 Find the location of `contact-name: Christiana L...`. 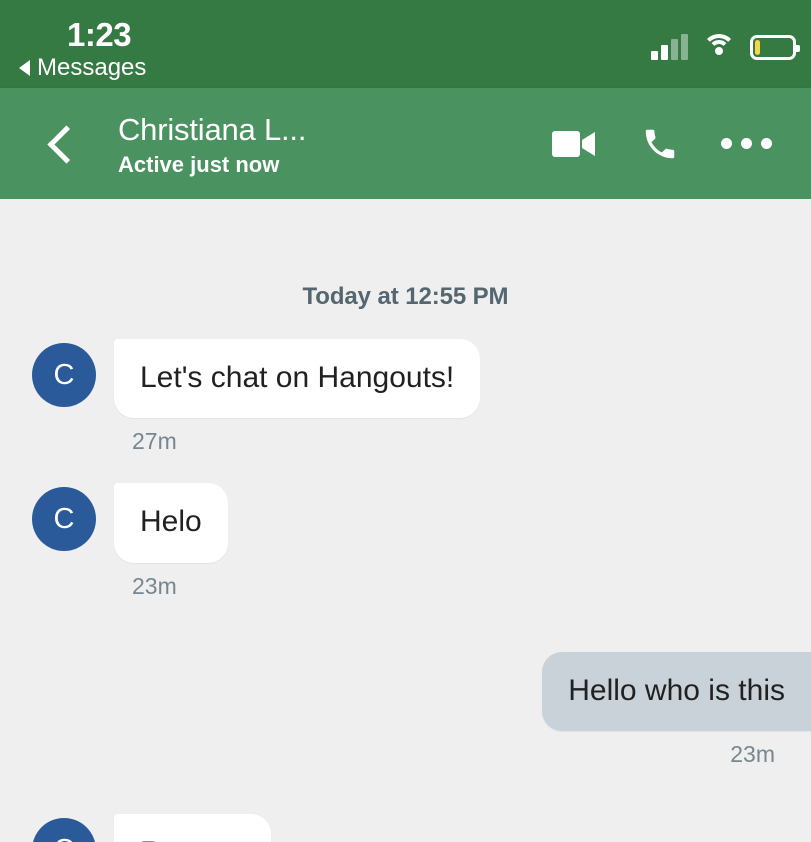

contact-name: Christiana L... is located at coordinates (212, 129).